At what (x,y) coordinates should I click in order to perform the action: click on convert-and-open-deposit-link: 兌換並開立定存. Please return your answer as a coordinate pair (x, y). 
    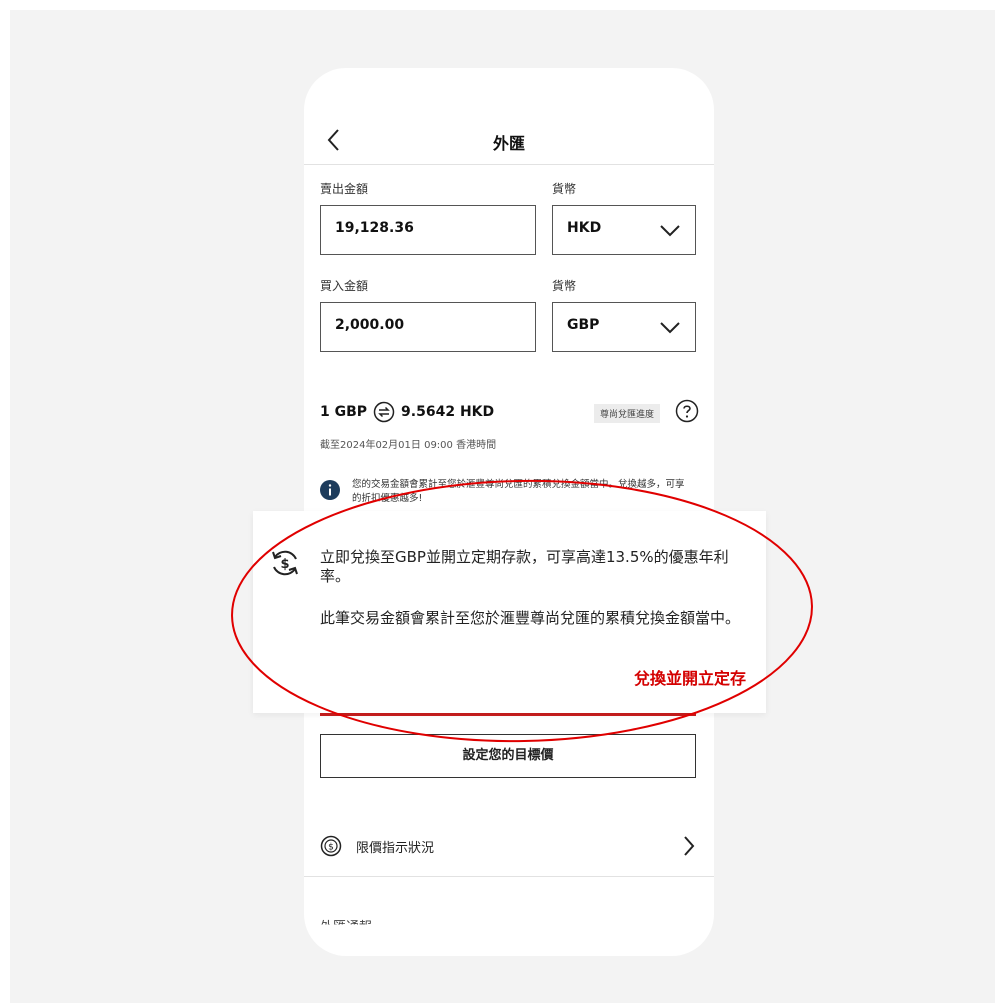
    Looking at the image, I should click on (690, 677).